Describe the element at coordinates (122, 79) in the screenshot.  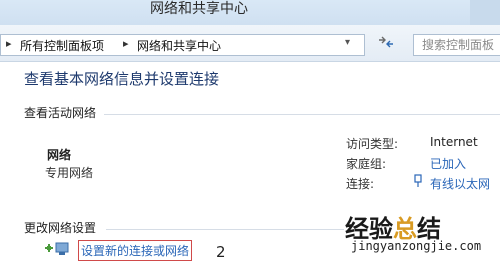
I see `page-title: 查看基本网络信息并设置连接` at that location.